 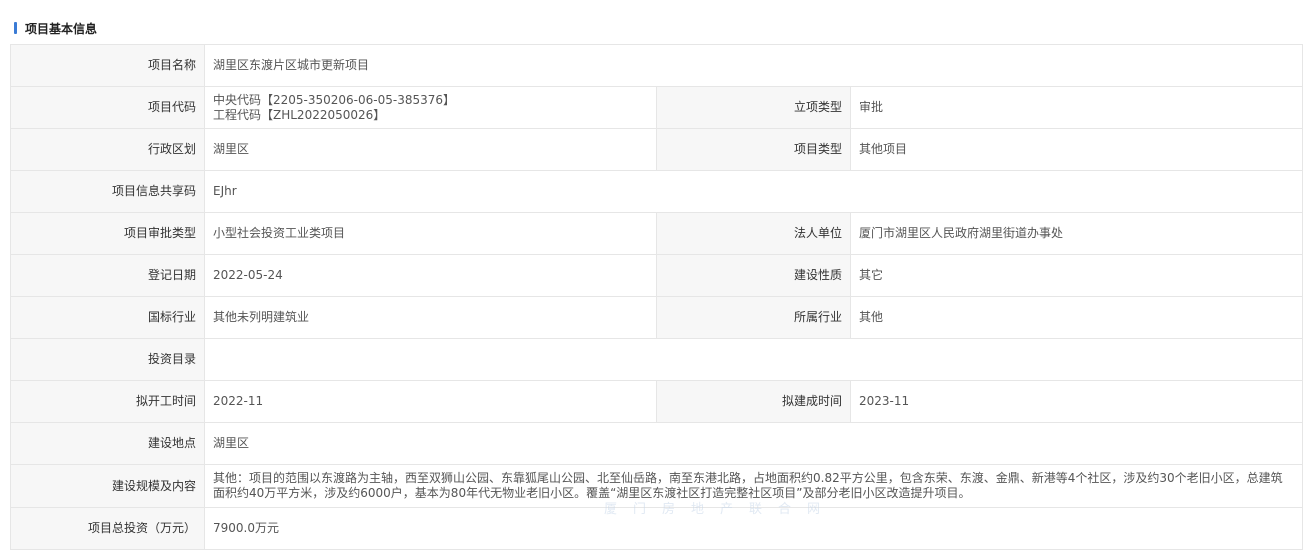 What do you see at coordinates (107, 486) in the screenshot?
I see `scale-label: 建设规模及内容` at bounding box center [107, 486].